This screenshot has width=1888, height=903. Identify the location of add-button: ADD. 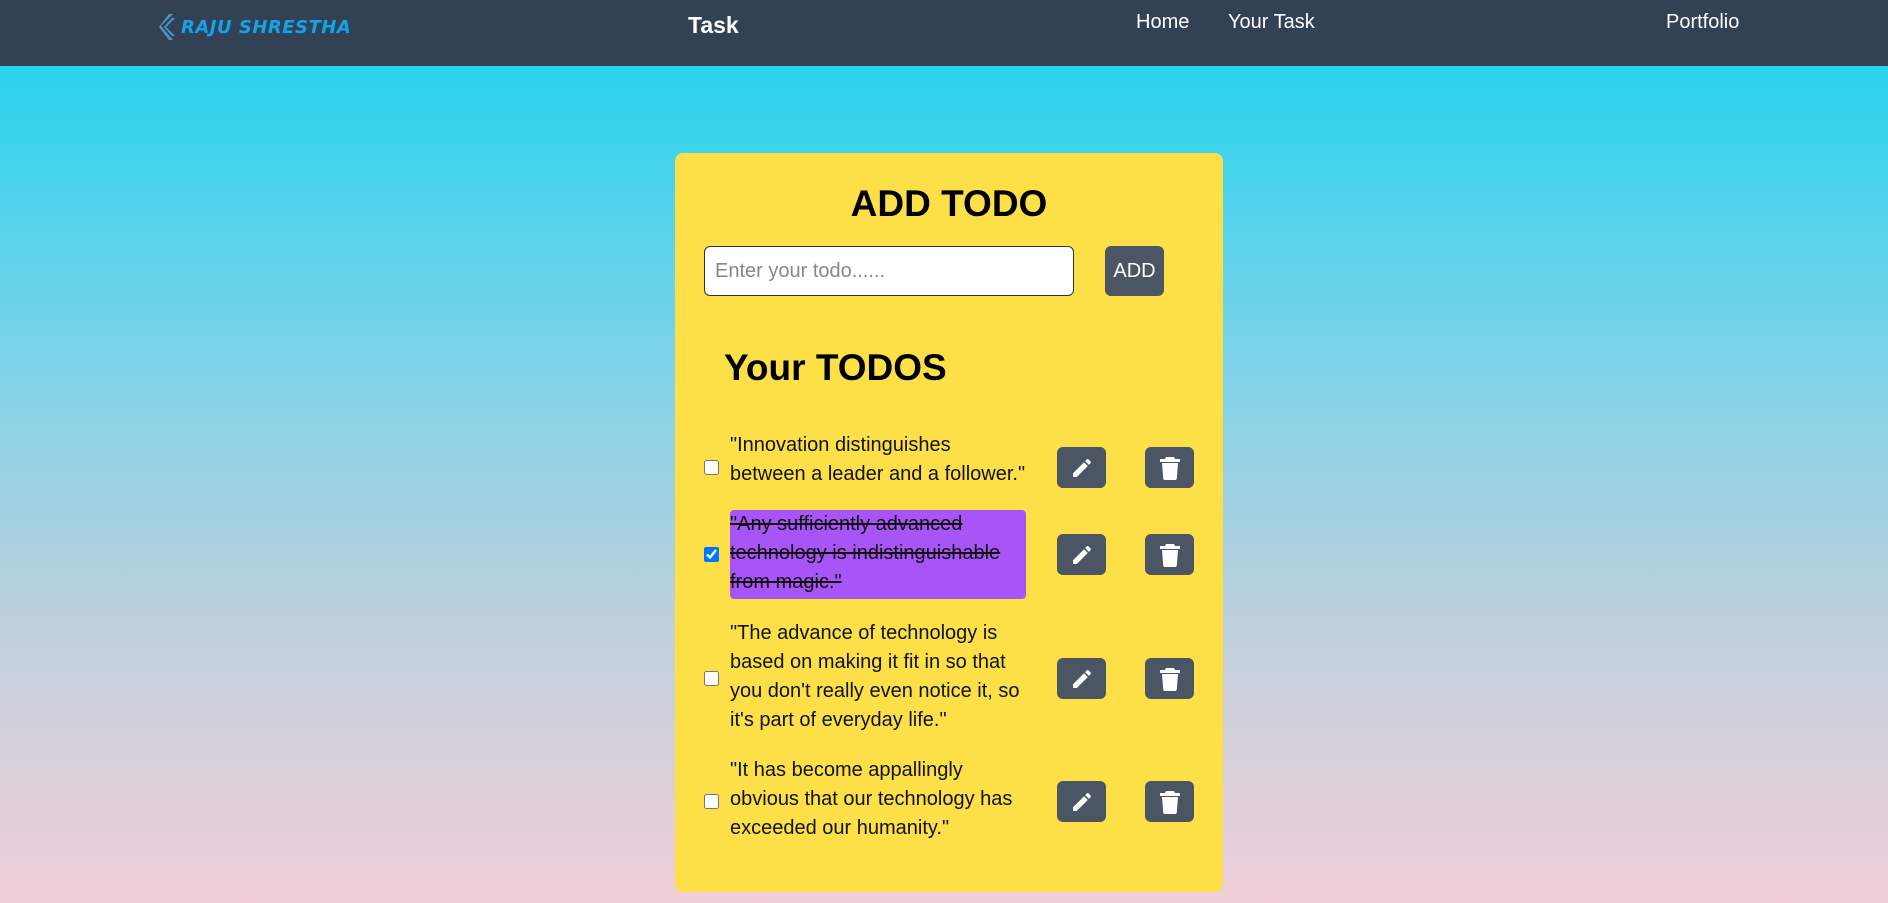
(1134, 271).